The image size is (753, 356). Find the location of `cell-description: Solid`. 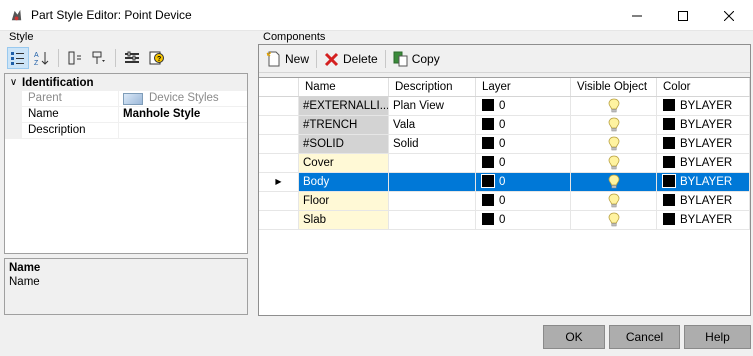

cell-description: Solid is located at coordinates (432, 144).